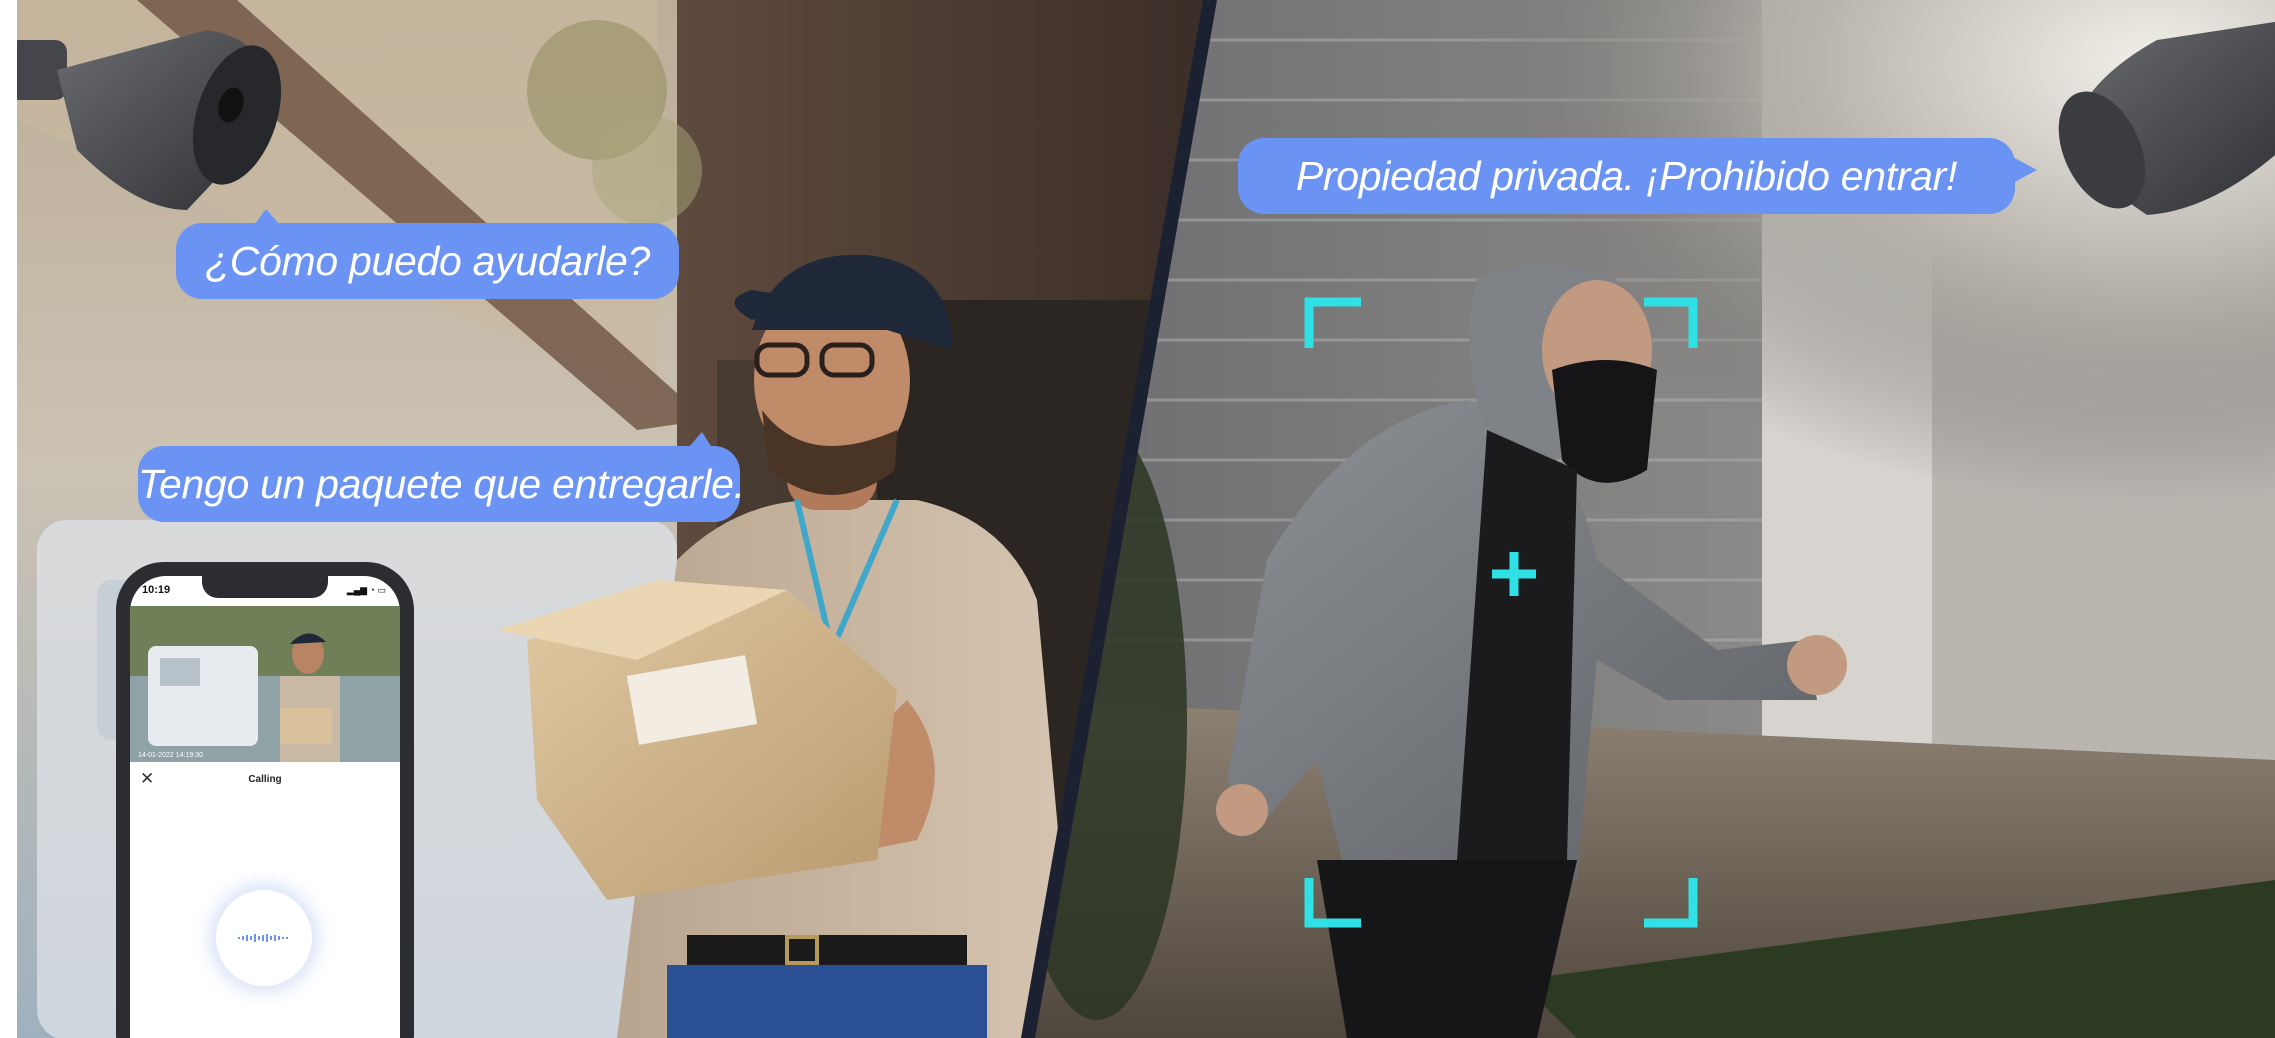 This screenshot has height=1038, width=2275. What do you see at coordinates (156, 590) in the screenshot?
I see `phone-clock: 10:19` at bounding box center [156, 590].